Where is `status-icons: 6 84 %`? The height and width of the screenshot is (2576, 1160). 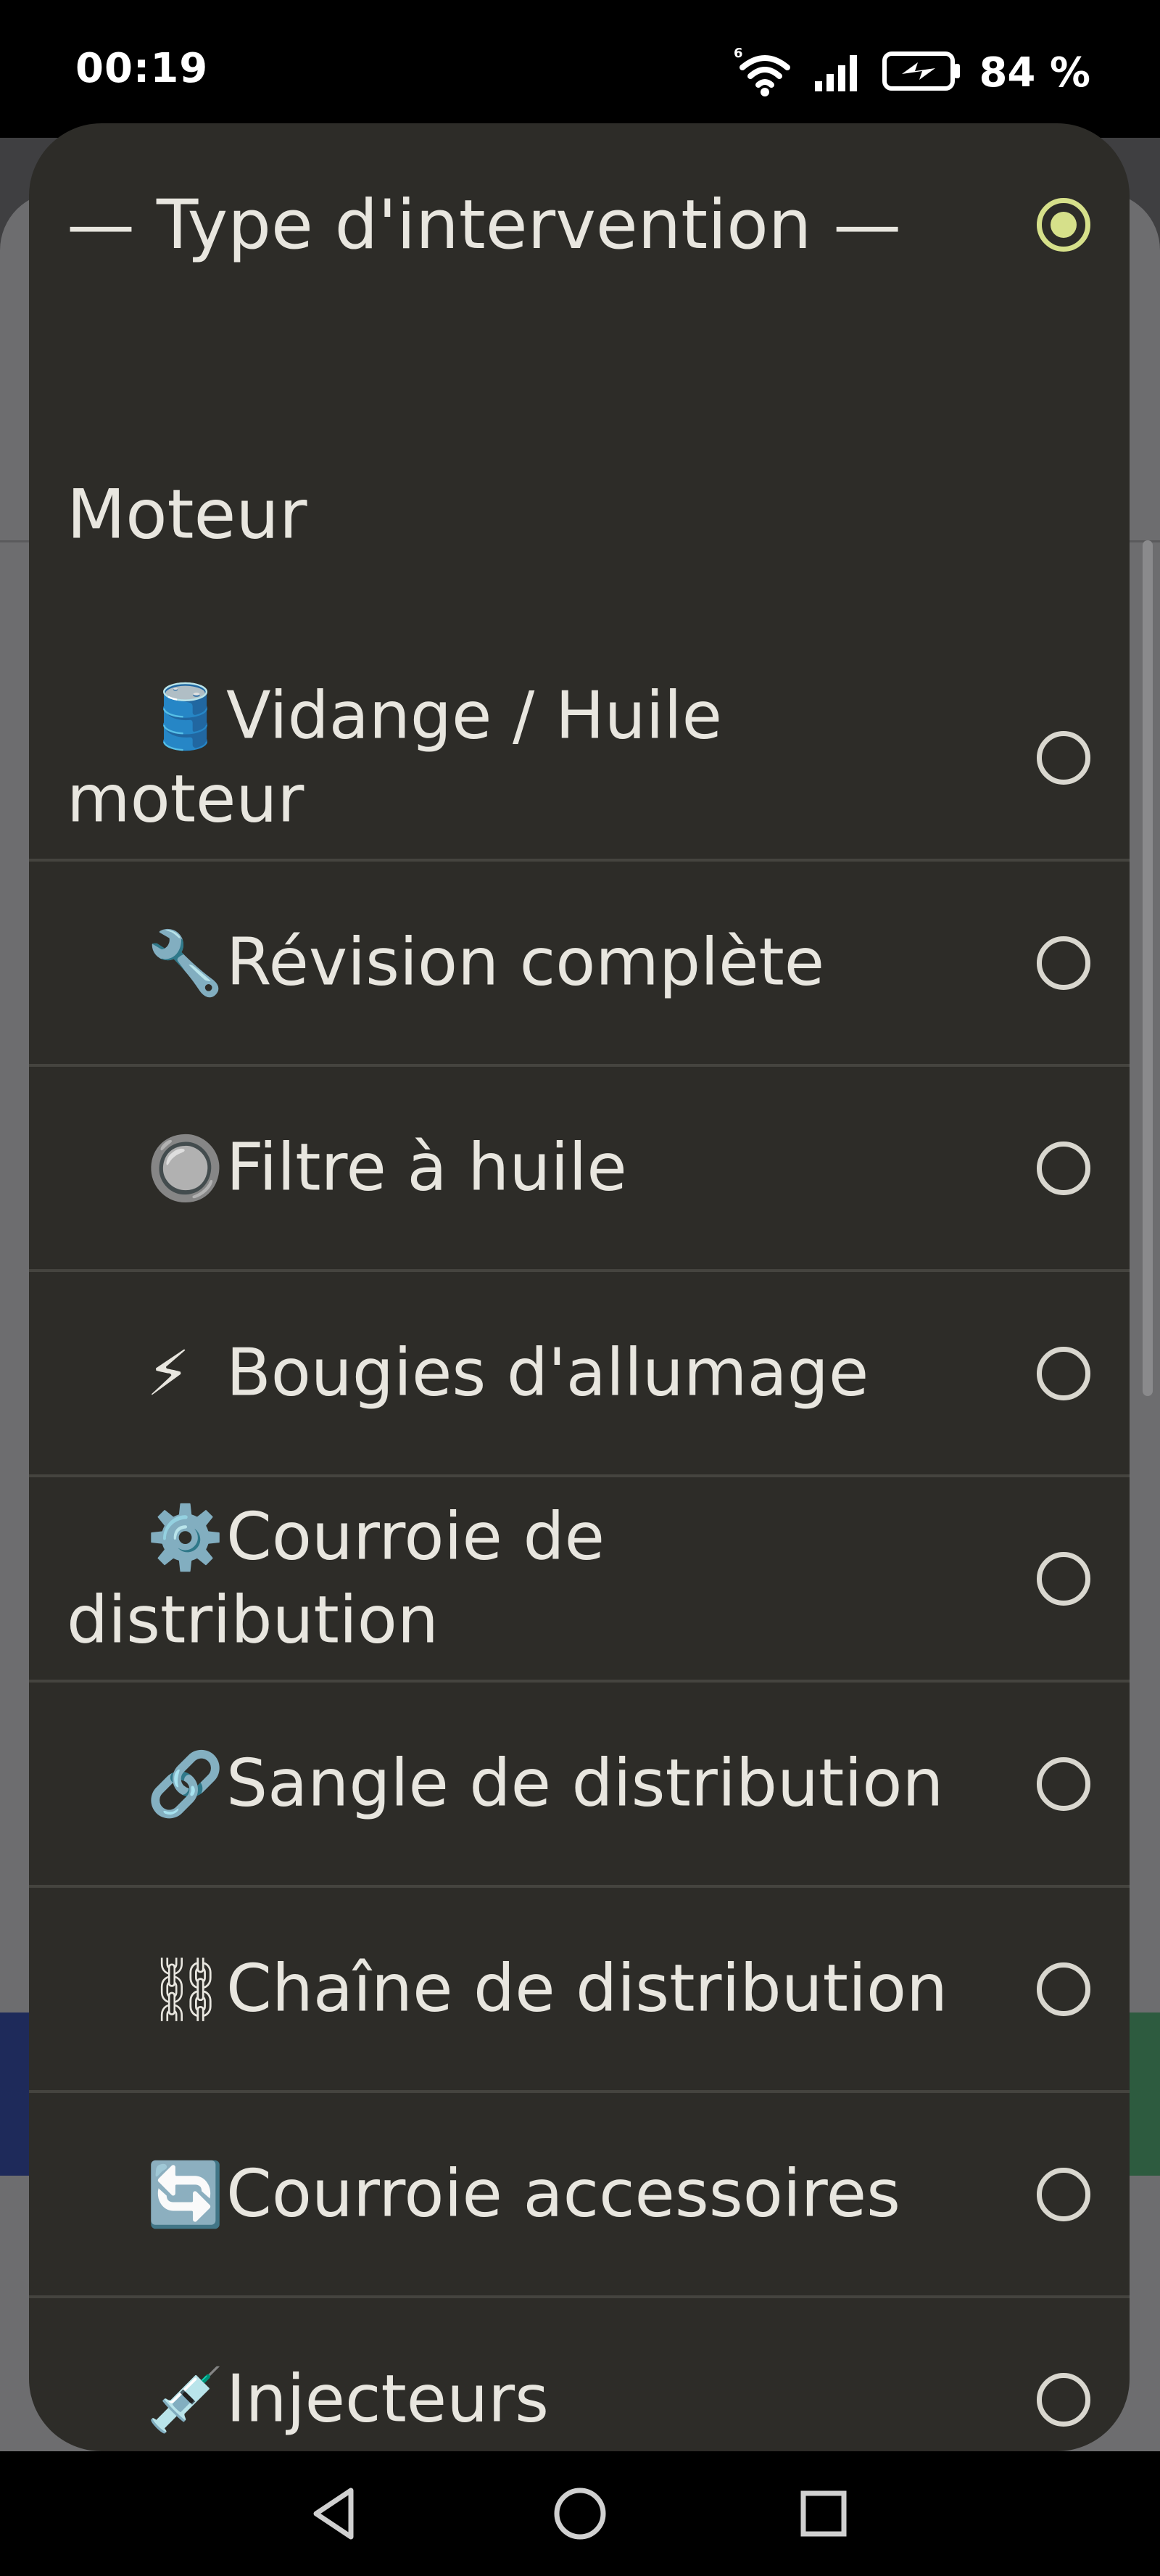
status-icons: 6 84 % is located at coordinates (912, 72).